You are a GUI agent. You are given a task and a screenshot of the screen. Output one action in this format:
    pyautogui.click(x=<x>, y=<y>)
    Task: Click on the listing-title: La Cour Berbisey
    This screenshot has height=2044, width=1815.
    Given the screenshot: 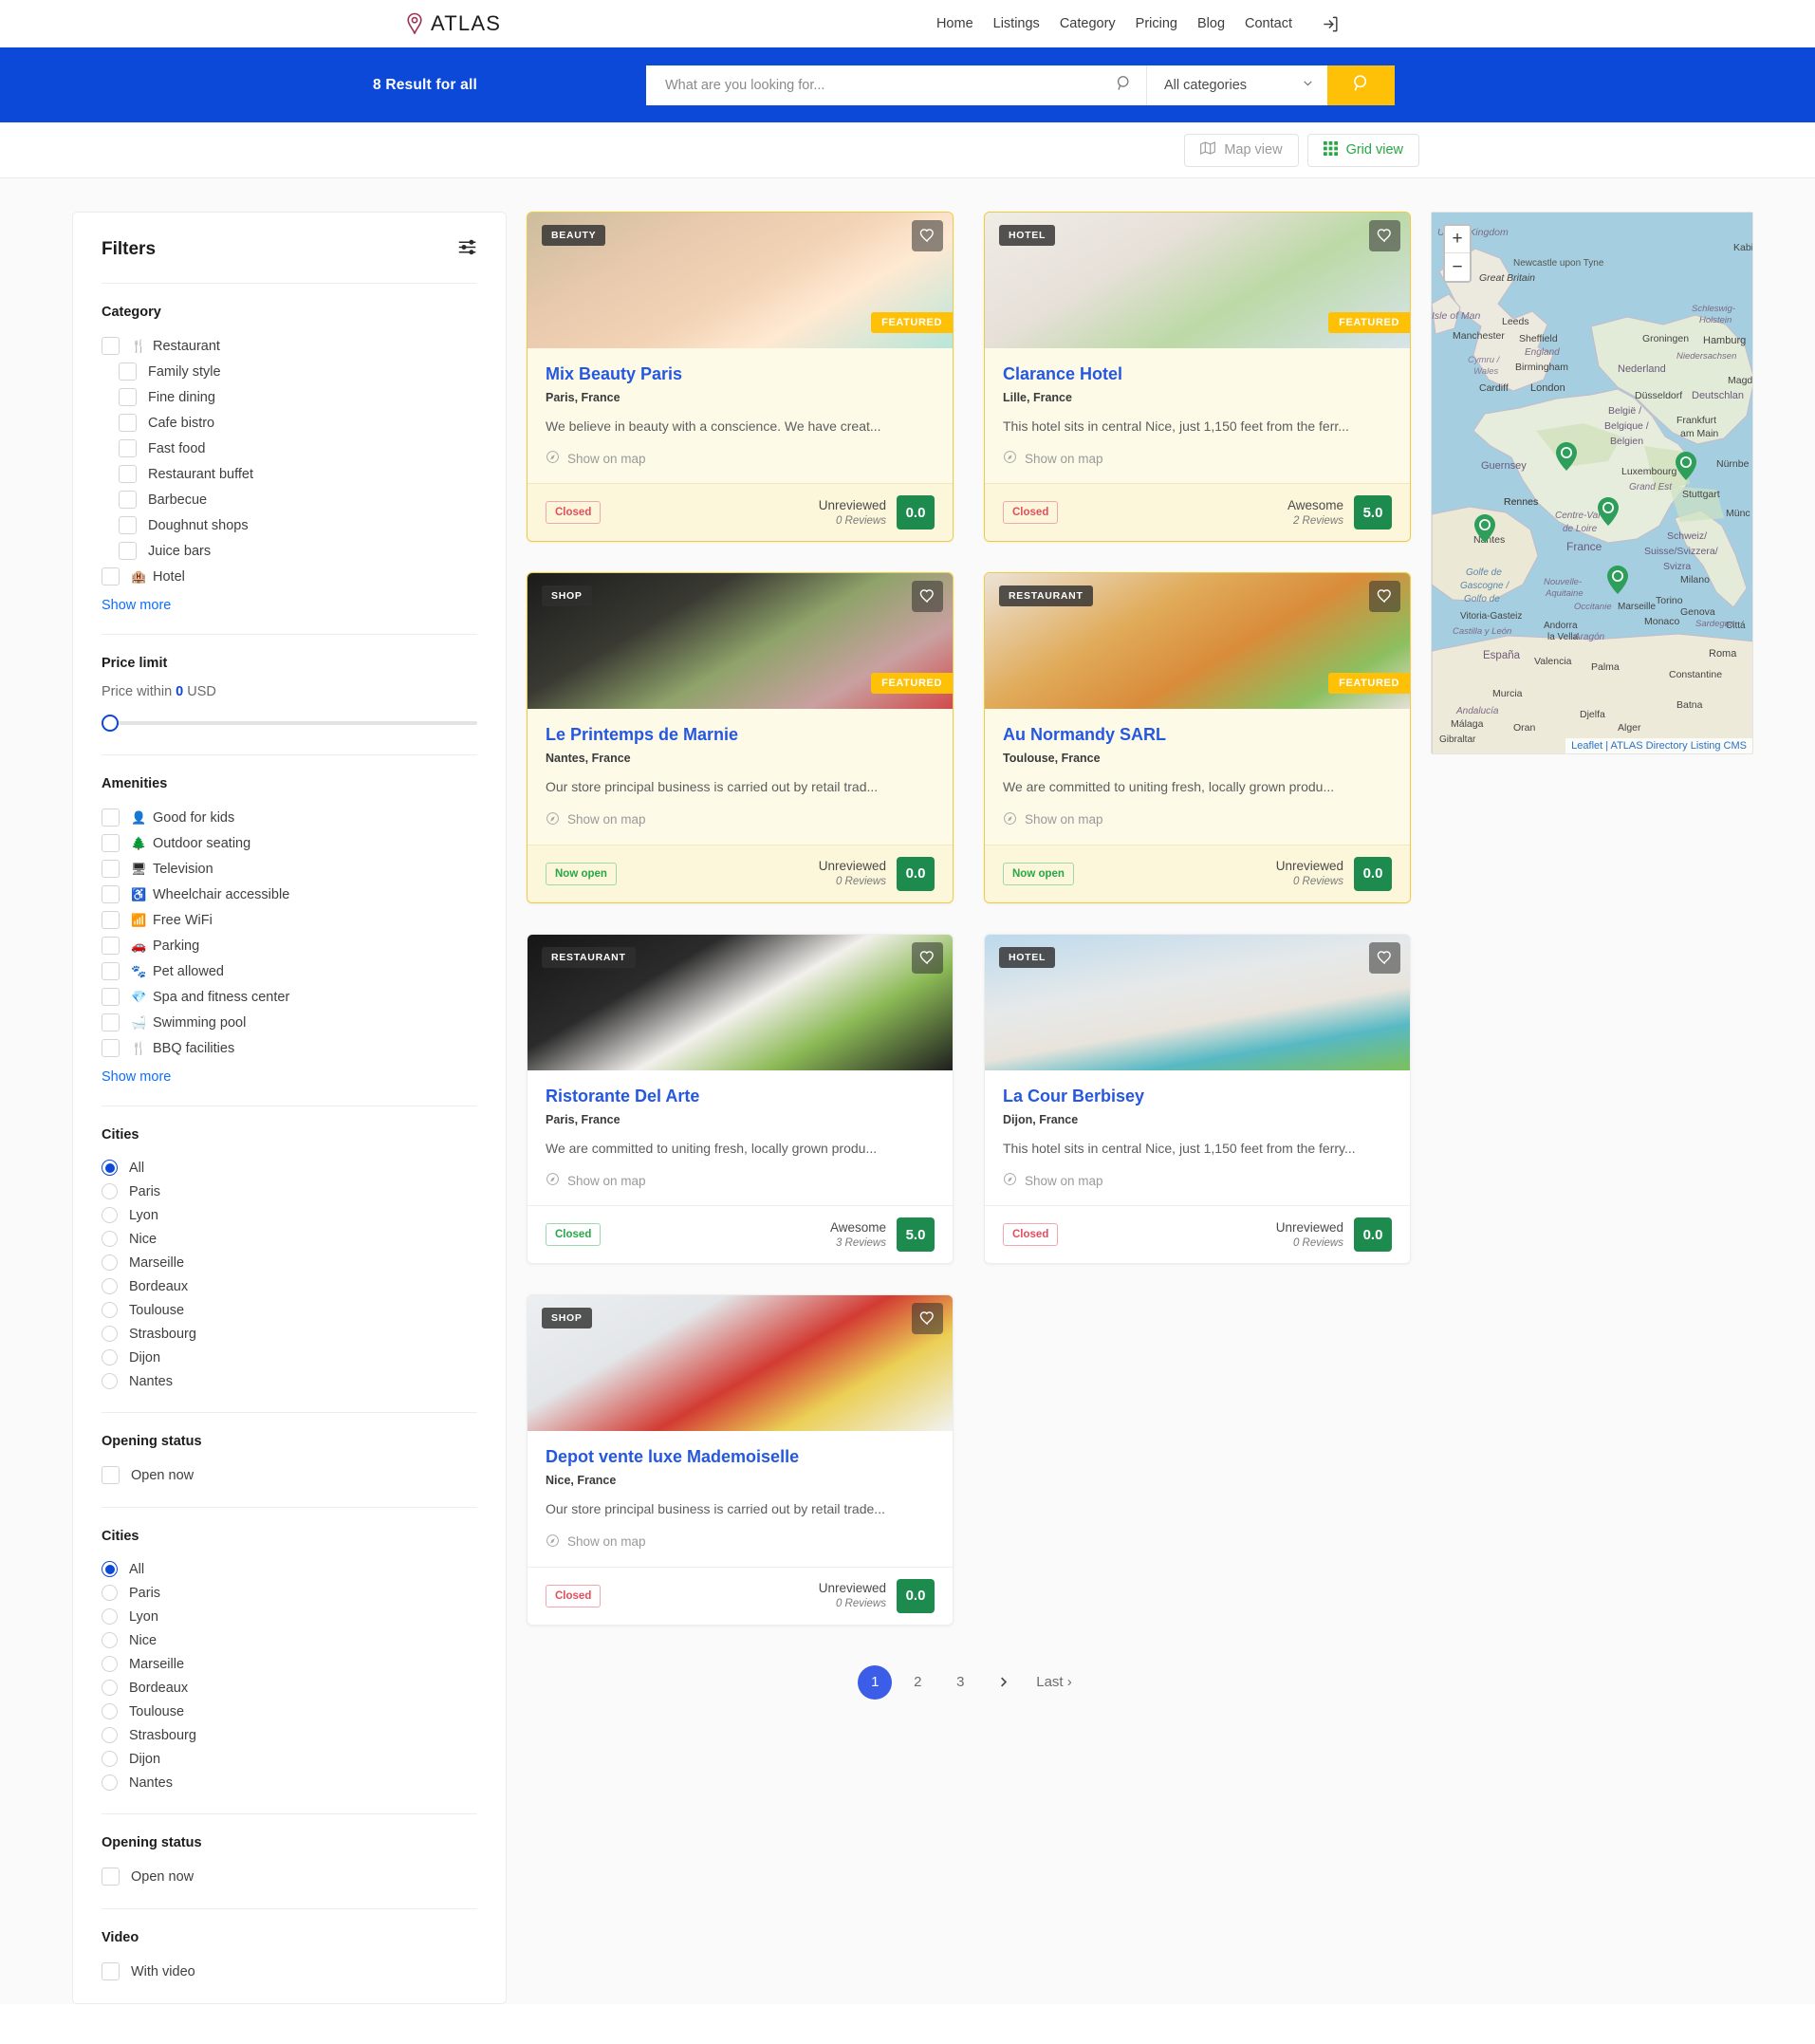 What is the action you would take?
    pyautogui.click(x=1197, y=1097)
    